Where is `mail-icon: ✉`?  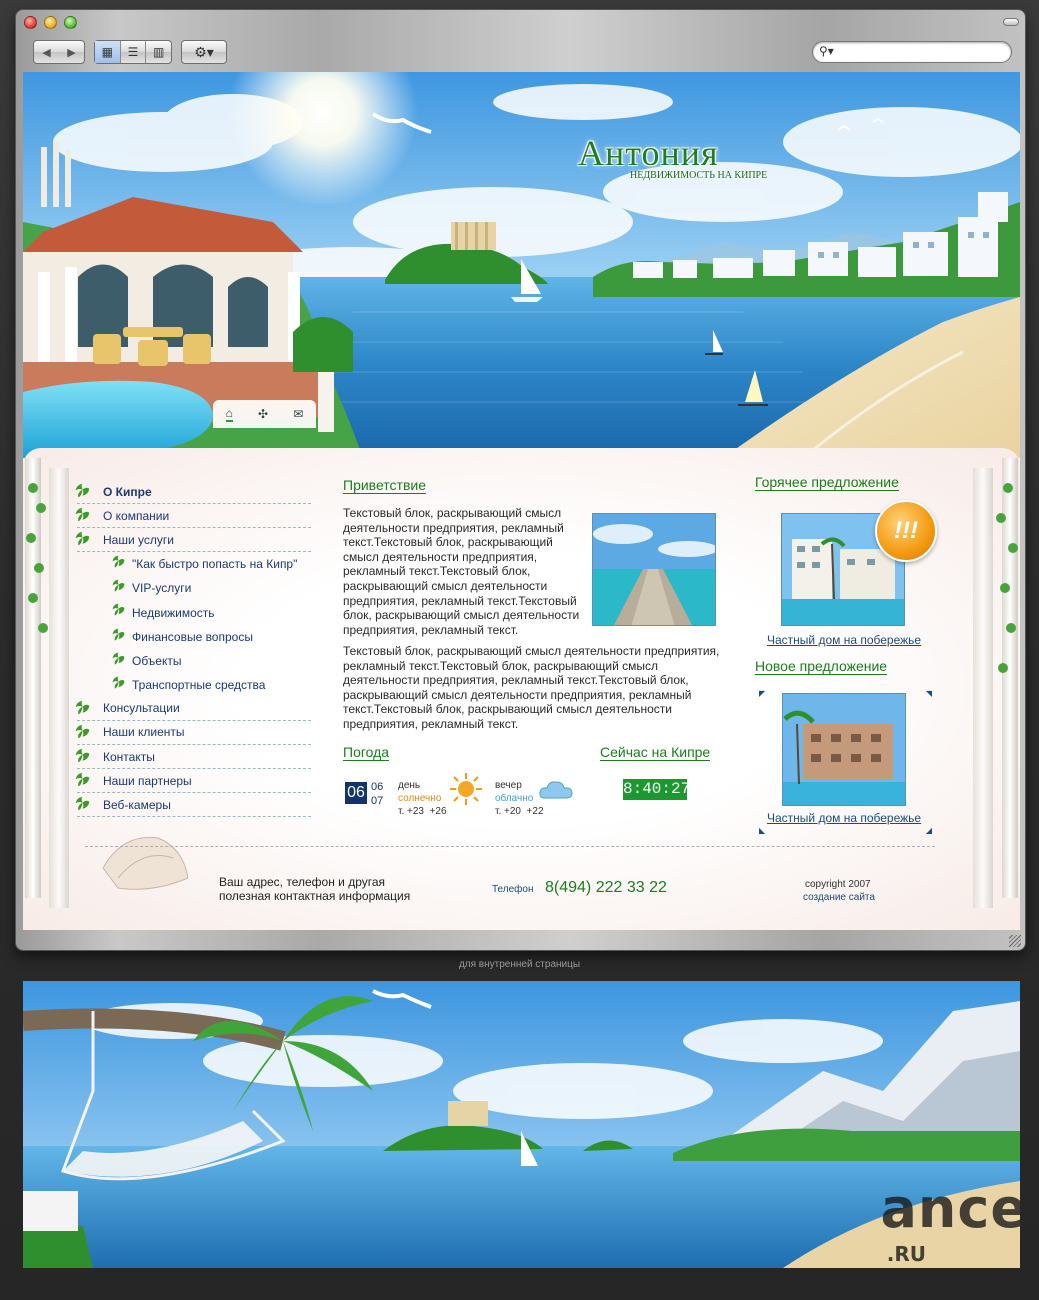
mail-icon: ✉ is located at coordinates (298, 414).